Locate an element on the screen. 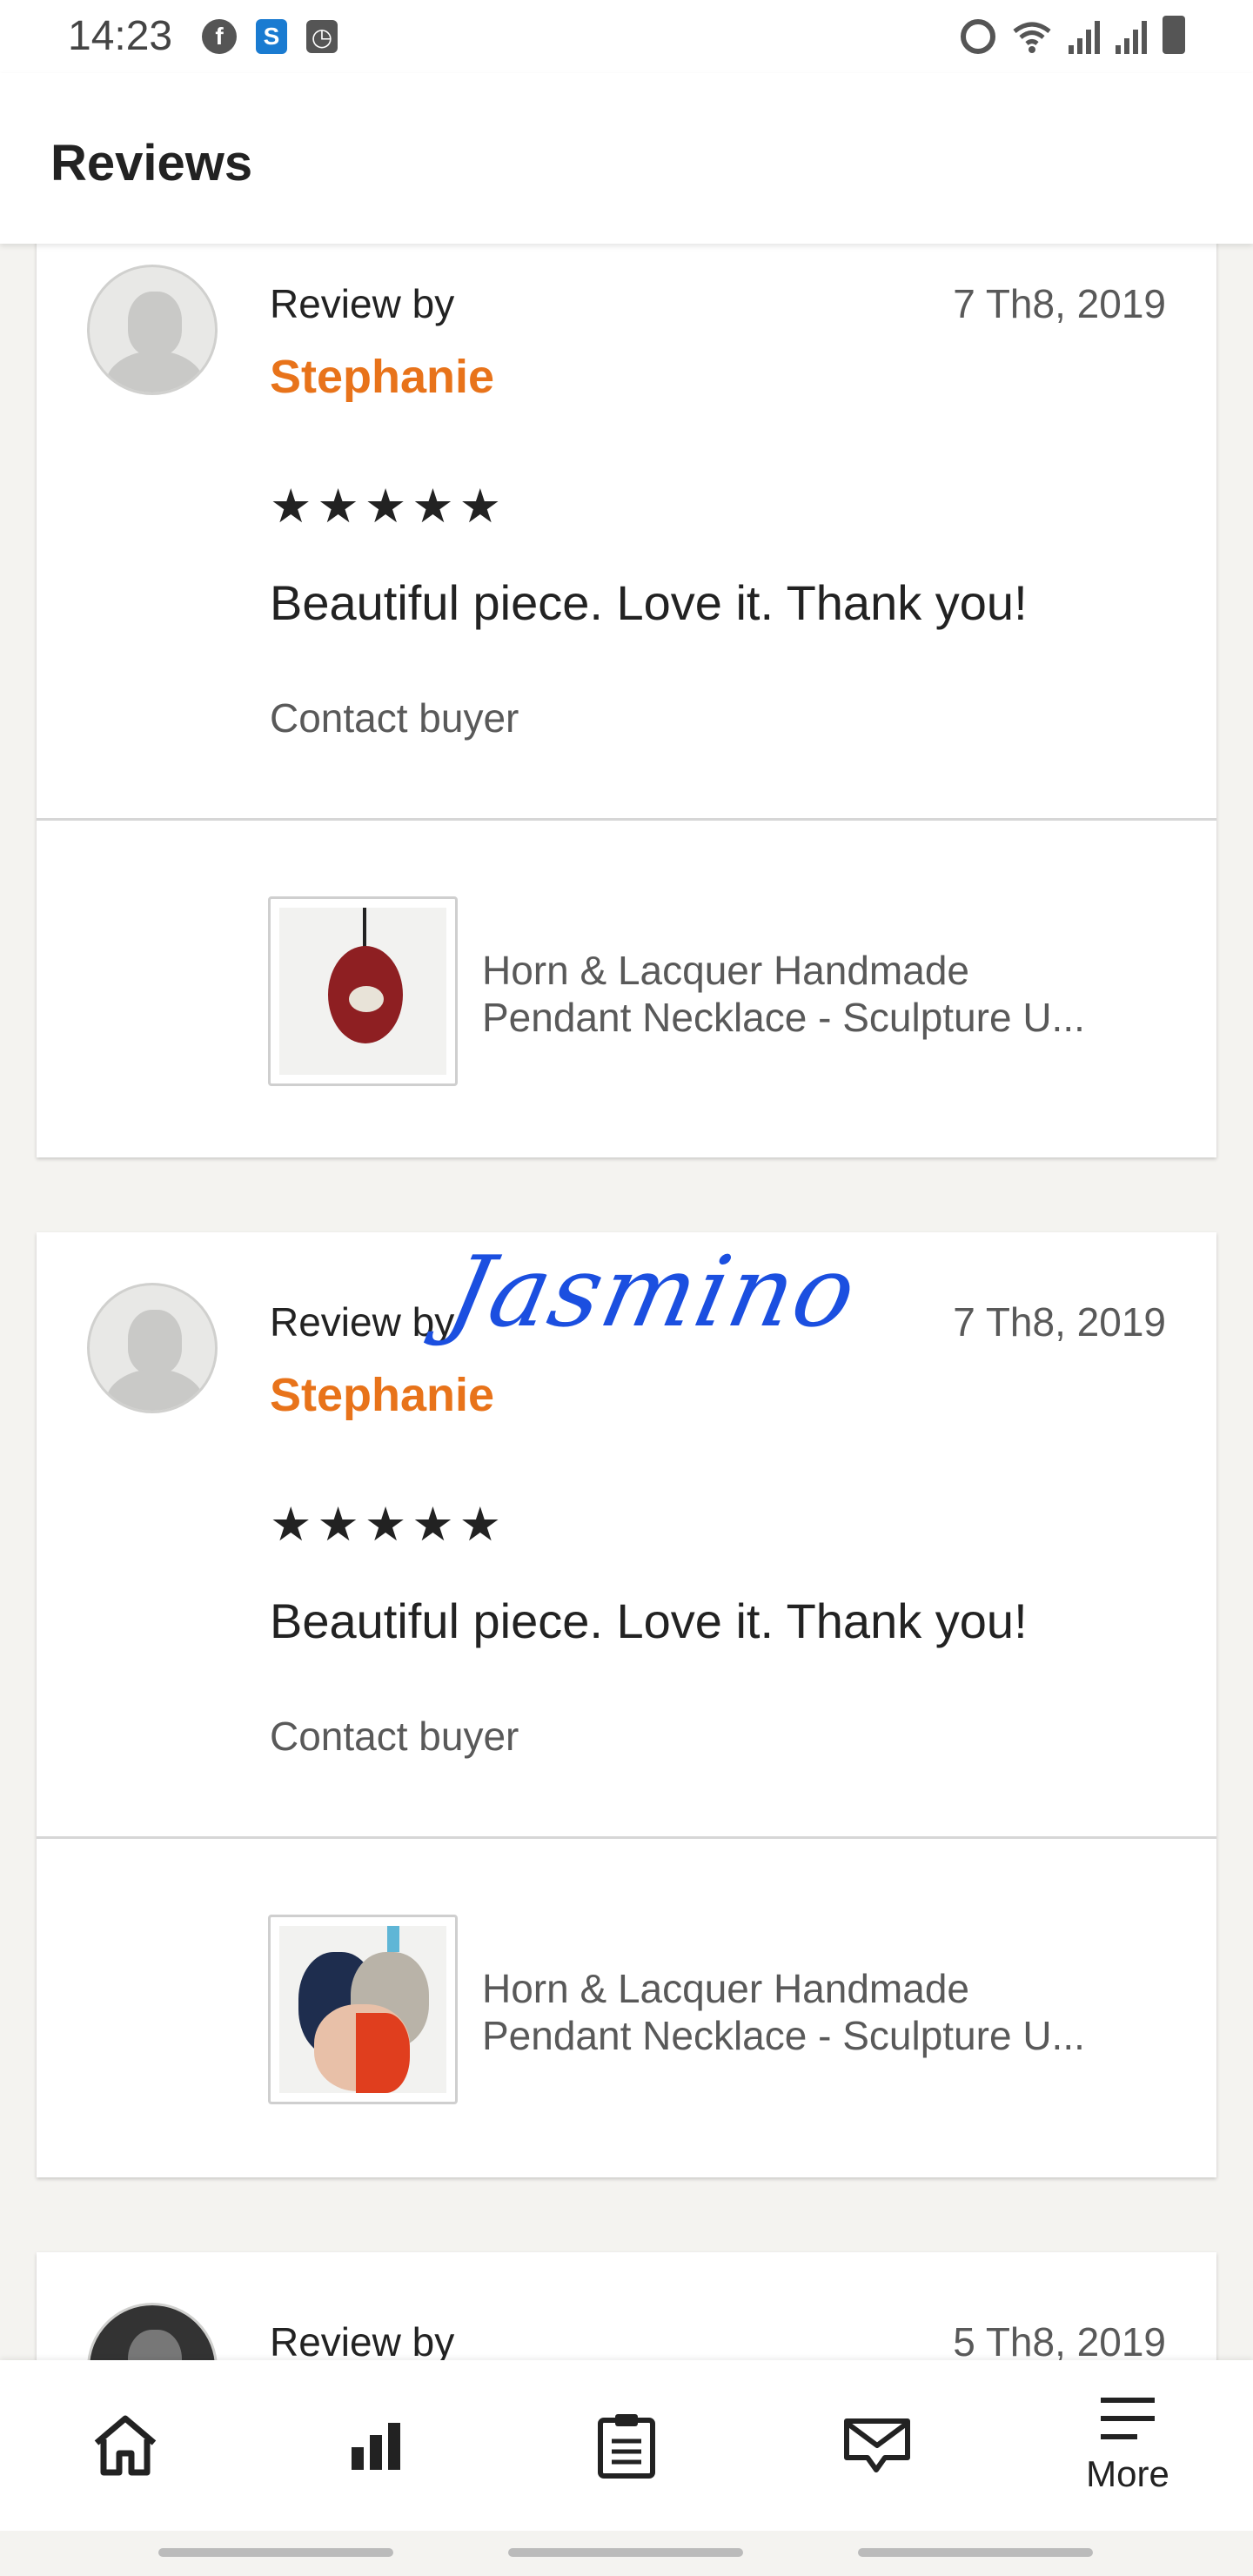 This screenshot has width=1253, height=2576. stats-icon is located at coordinates (376, 2446).